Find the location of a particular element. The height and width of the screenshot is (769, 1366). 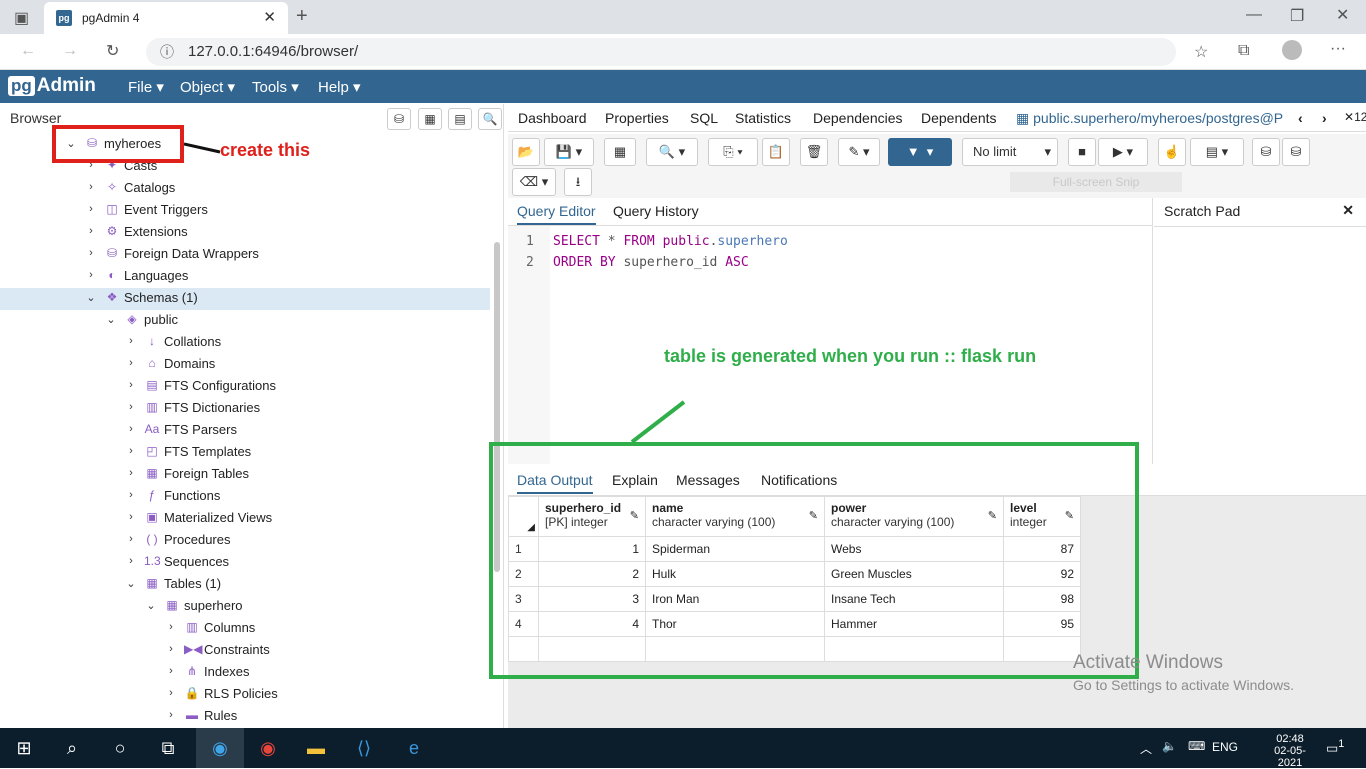

copy-icon: ⎘ ▾ is located at coordinates (733, 152).